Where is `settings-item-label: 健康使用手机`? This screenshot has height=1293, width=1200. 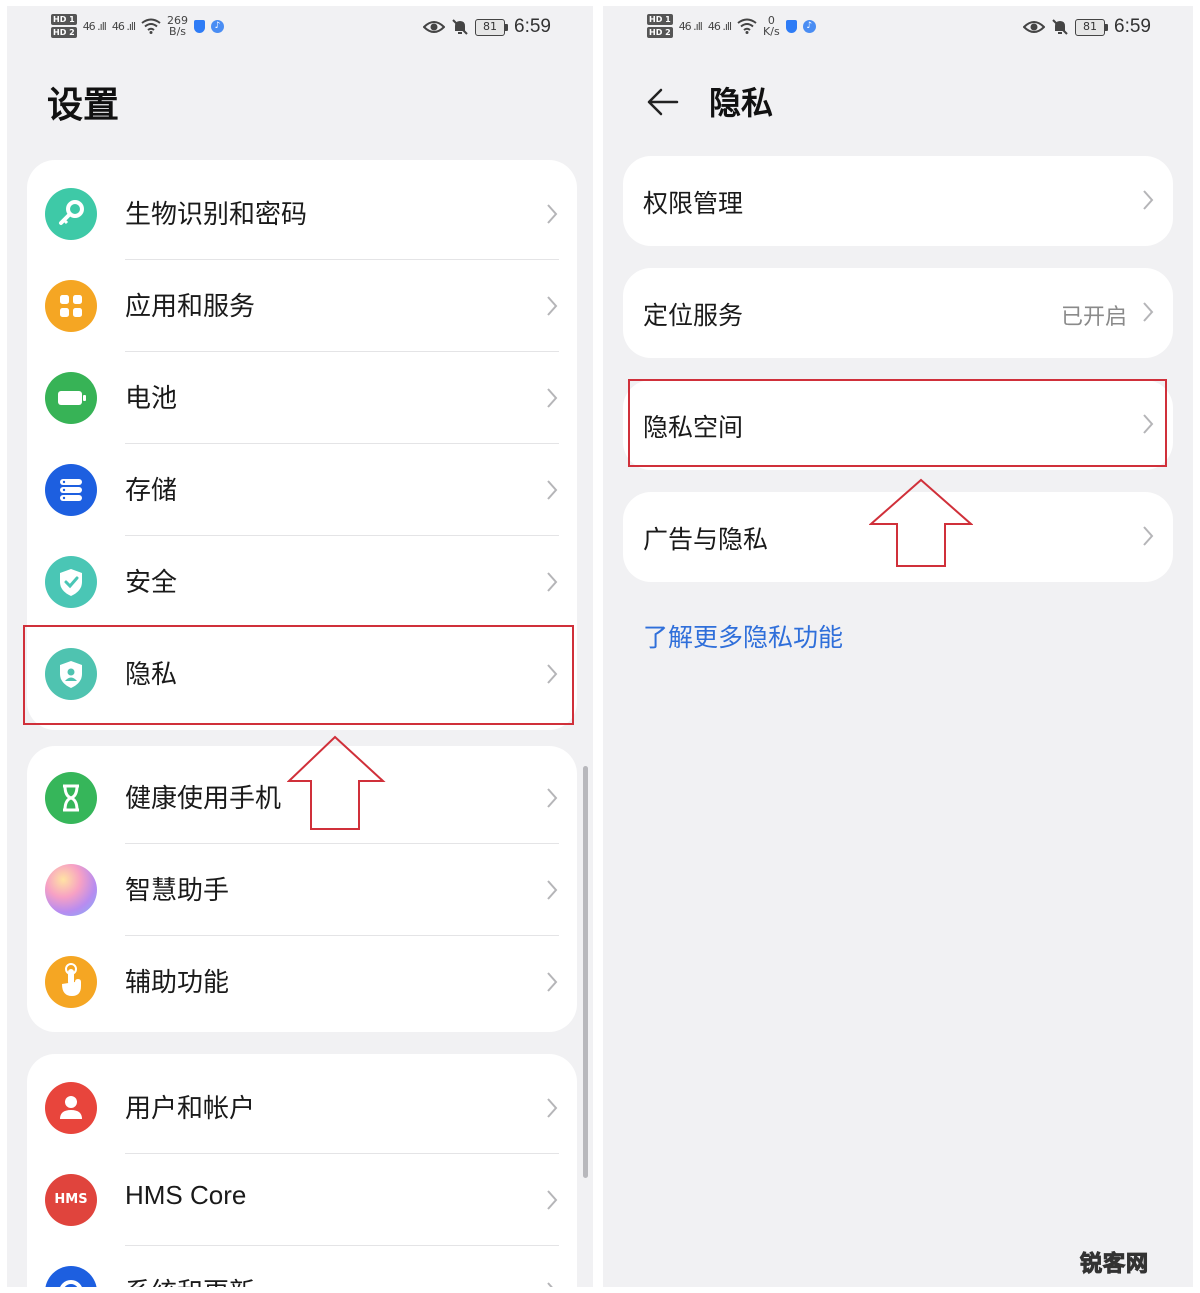 settings-item-label: 健康使用手机 is located at coordinates (203, 799).